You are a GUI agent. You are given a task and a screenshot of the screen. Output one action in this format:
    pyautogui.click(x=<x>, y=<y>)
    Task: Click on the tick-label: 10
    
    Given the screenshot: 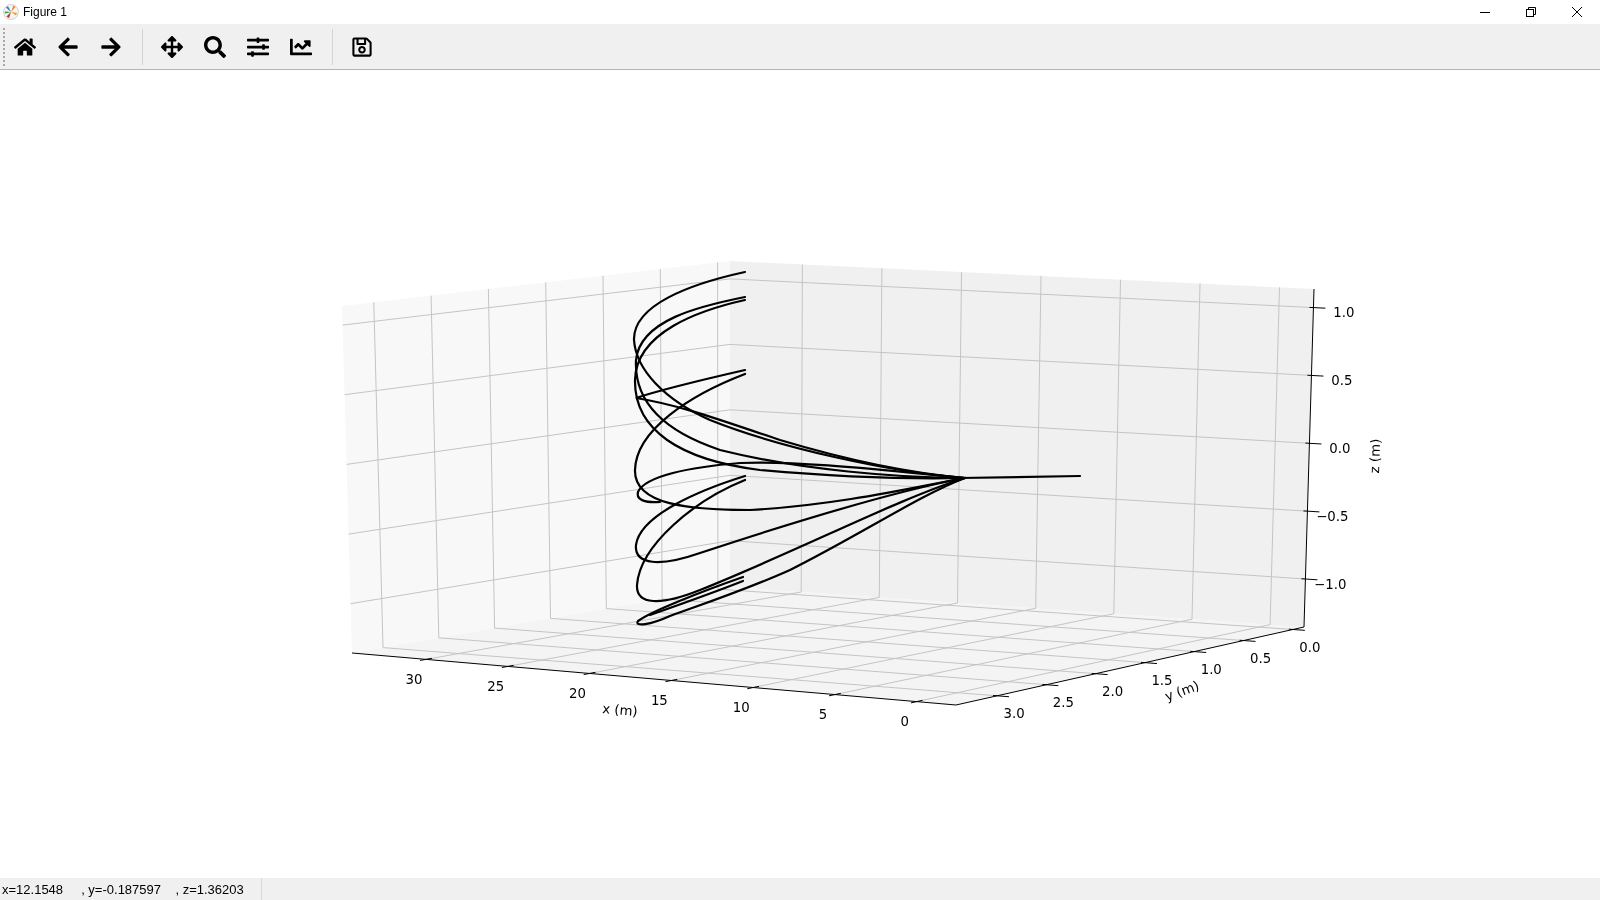 What is the action you would take?
    pyautogui.click(x=741, y=708)
    